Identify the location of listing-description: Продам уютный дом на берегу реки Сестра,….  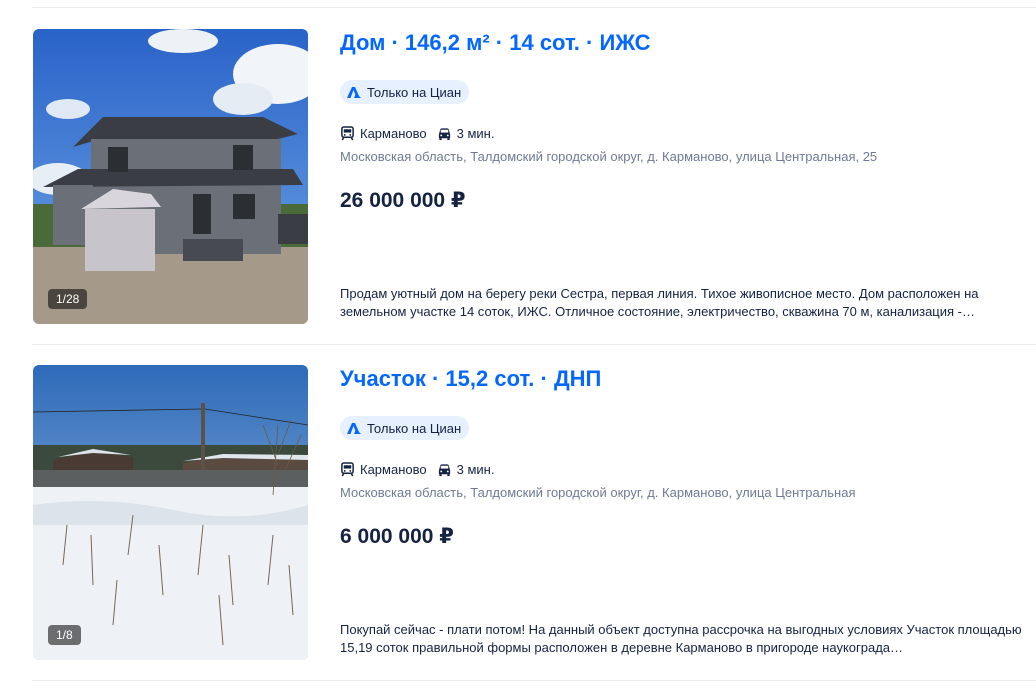
(659, 302).